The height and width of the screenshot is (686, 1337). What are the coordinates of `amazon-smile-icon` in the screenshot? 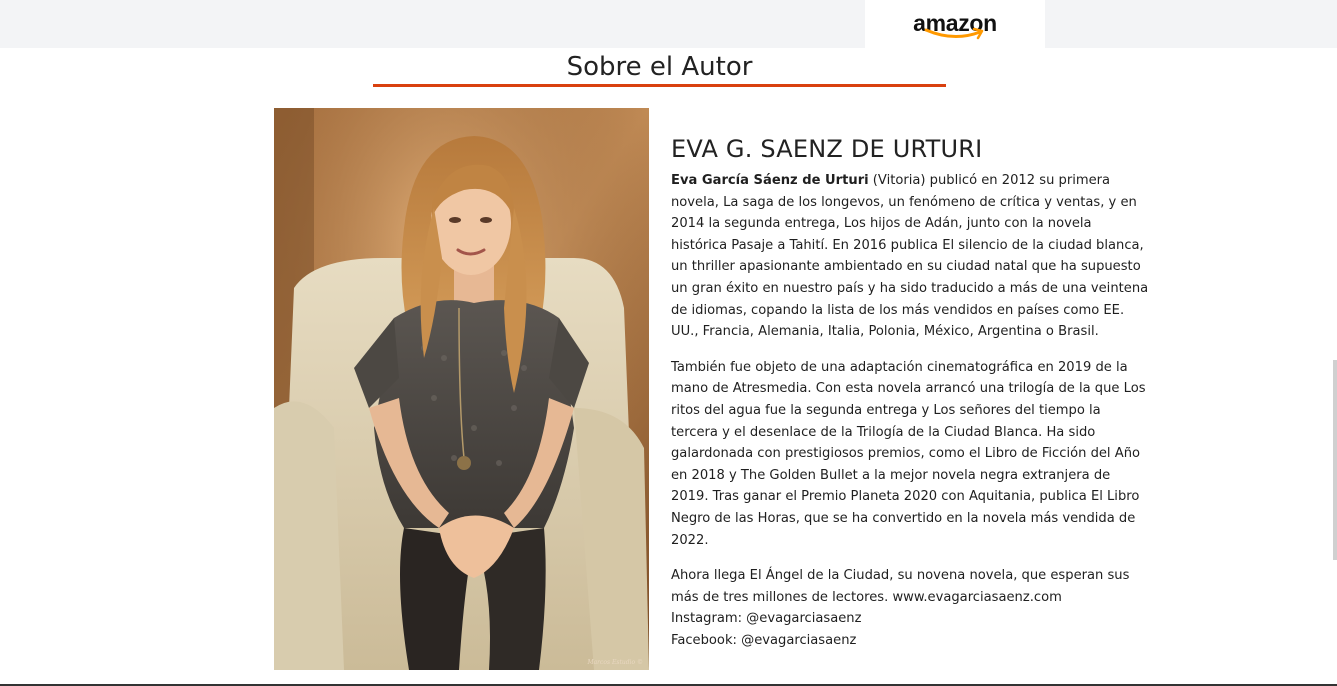 It's located at (954, 33).